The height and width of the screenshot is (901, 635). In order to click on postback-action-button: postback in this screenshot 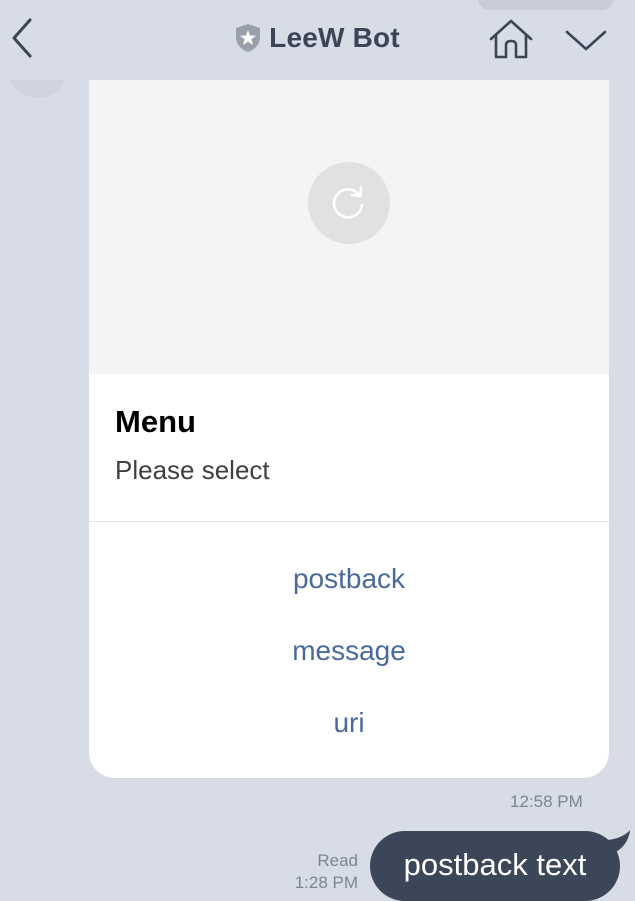, I will do `click(349, 579)`.